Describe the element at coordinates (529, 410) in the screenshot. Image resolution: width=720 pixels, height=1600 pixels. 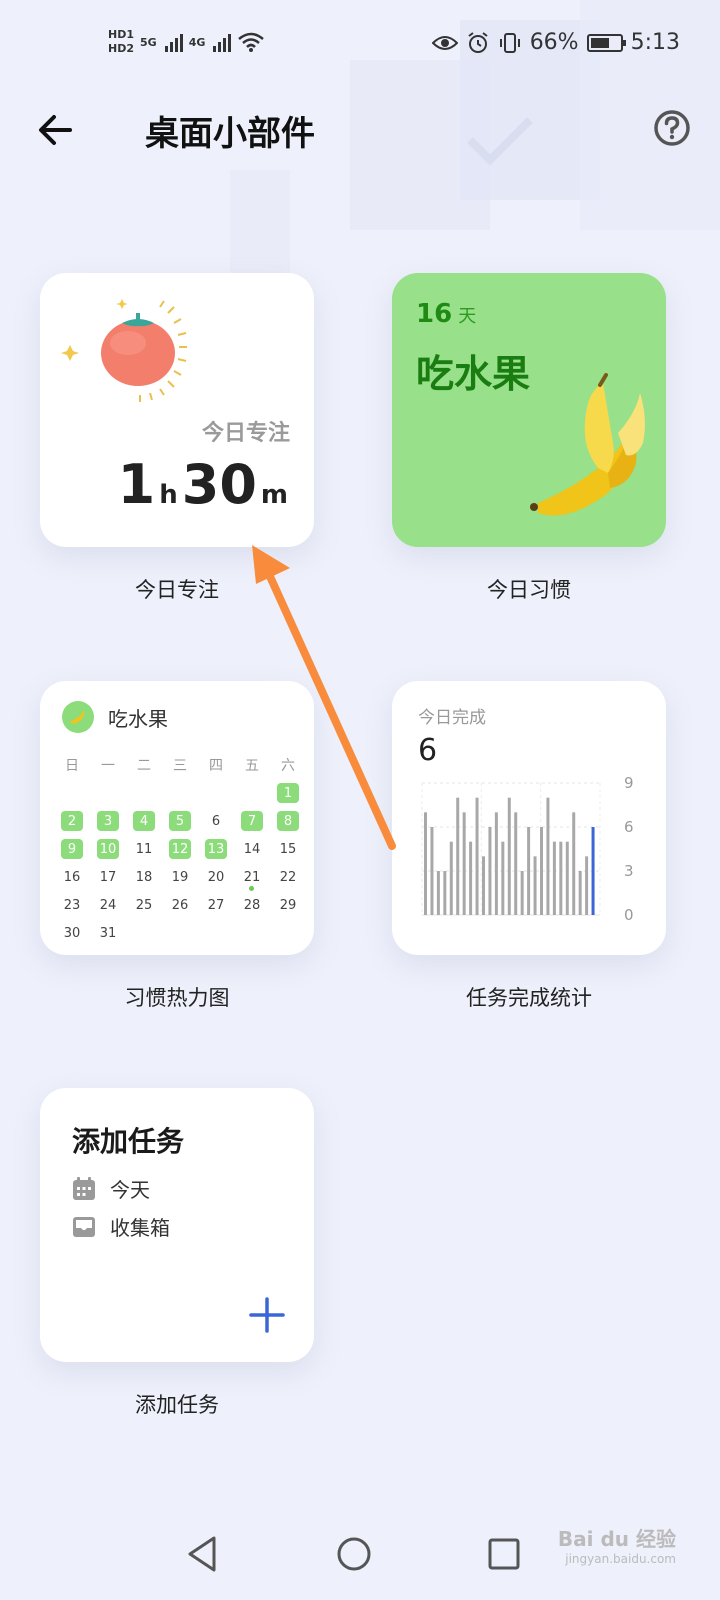
I see `habit-widget-card: 16 天 吃水果` at that location.